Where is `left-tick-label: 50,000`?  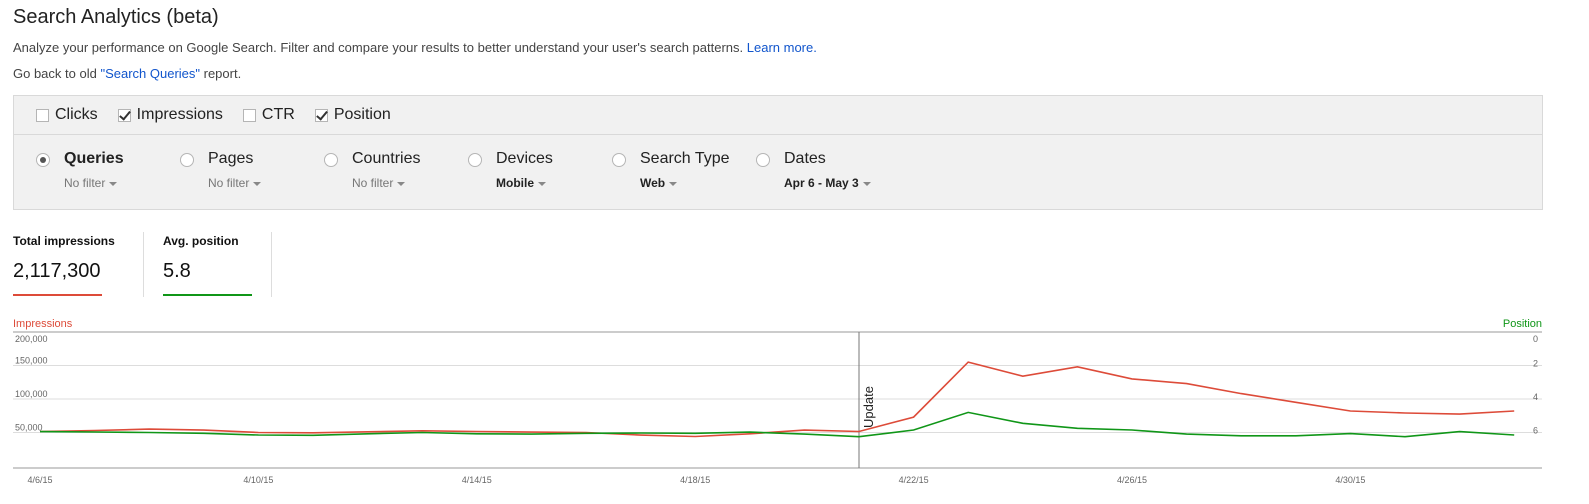
left-tick-label: 50,000 is located at coordinates (29, 427).